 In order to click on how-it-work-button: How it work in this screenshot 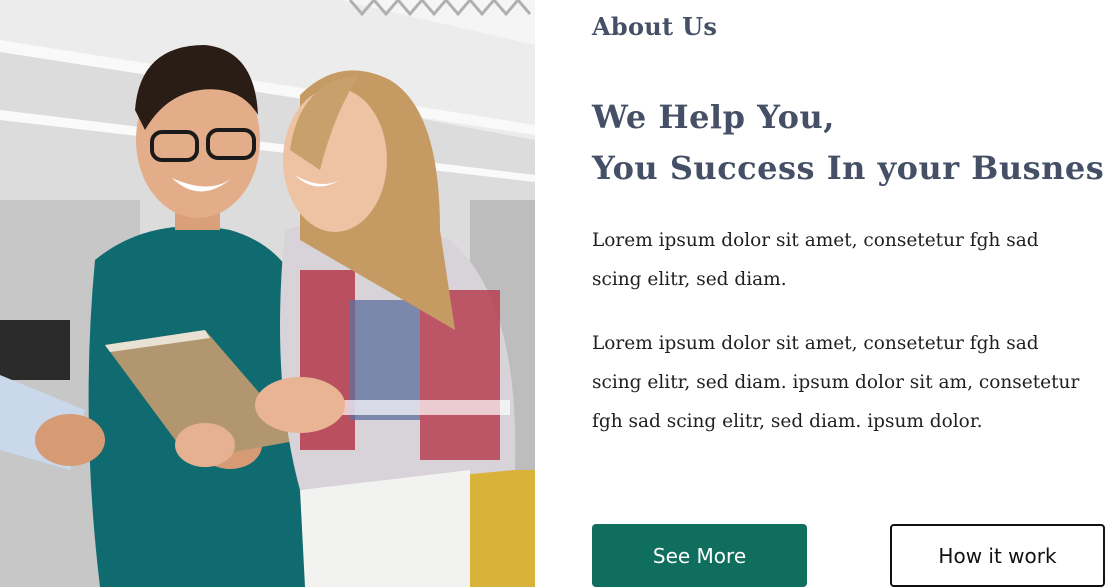, I will do `click(997, 555)`.